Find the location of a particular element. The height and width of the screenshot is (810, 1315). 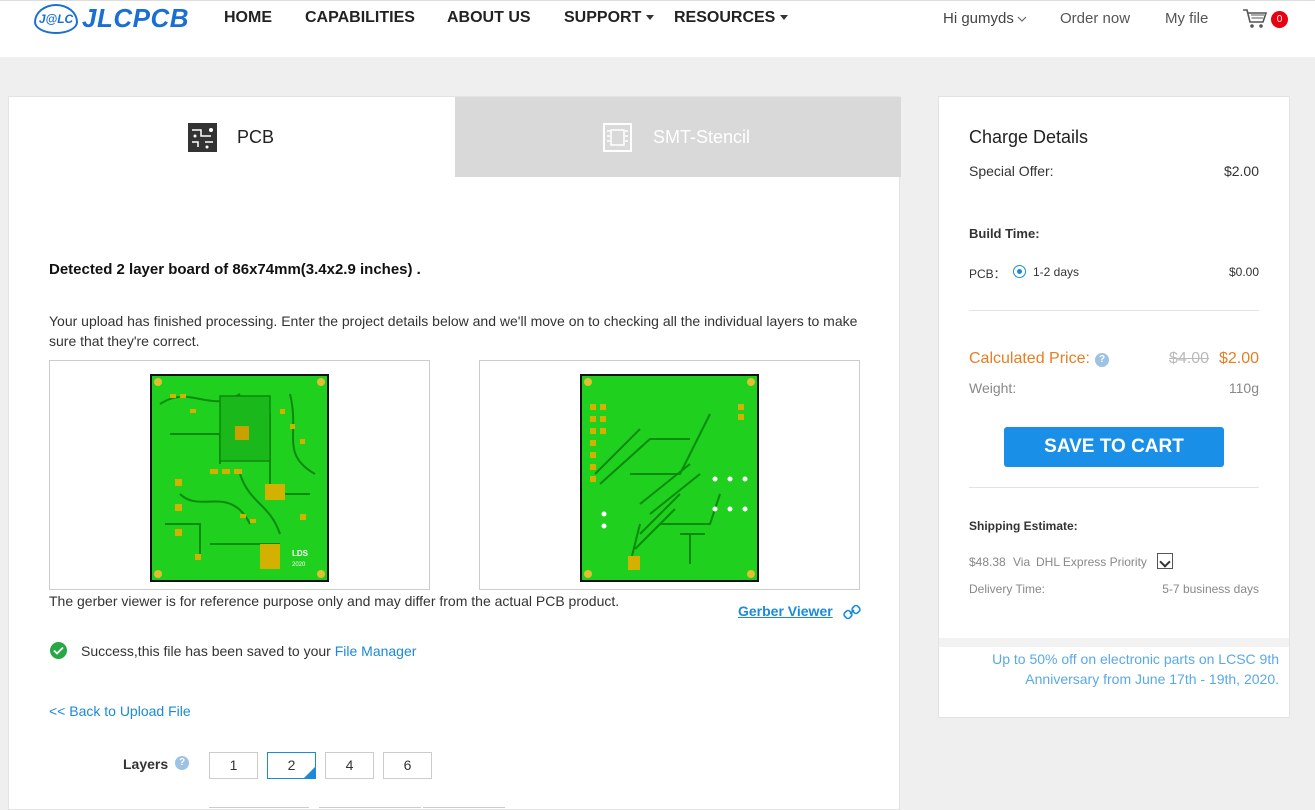

my-file-link: My file is located at coordinates (1186, 18).